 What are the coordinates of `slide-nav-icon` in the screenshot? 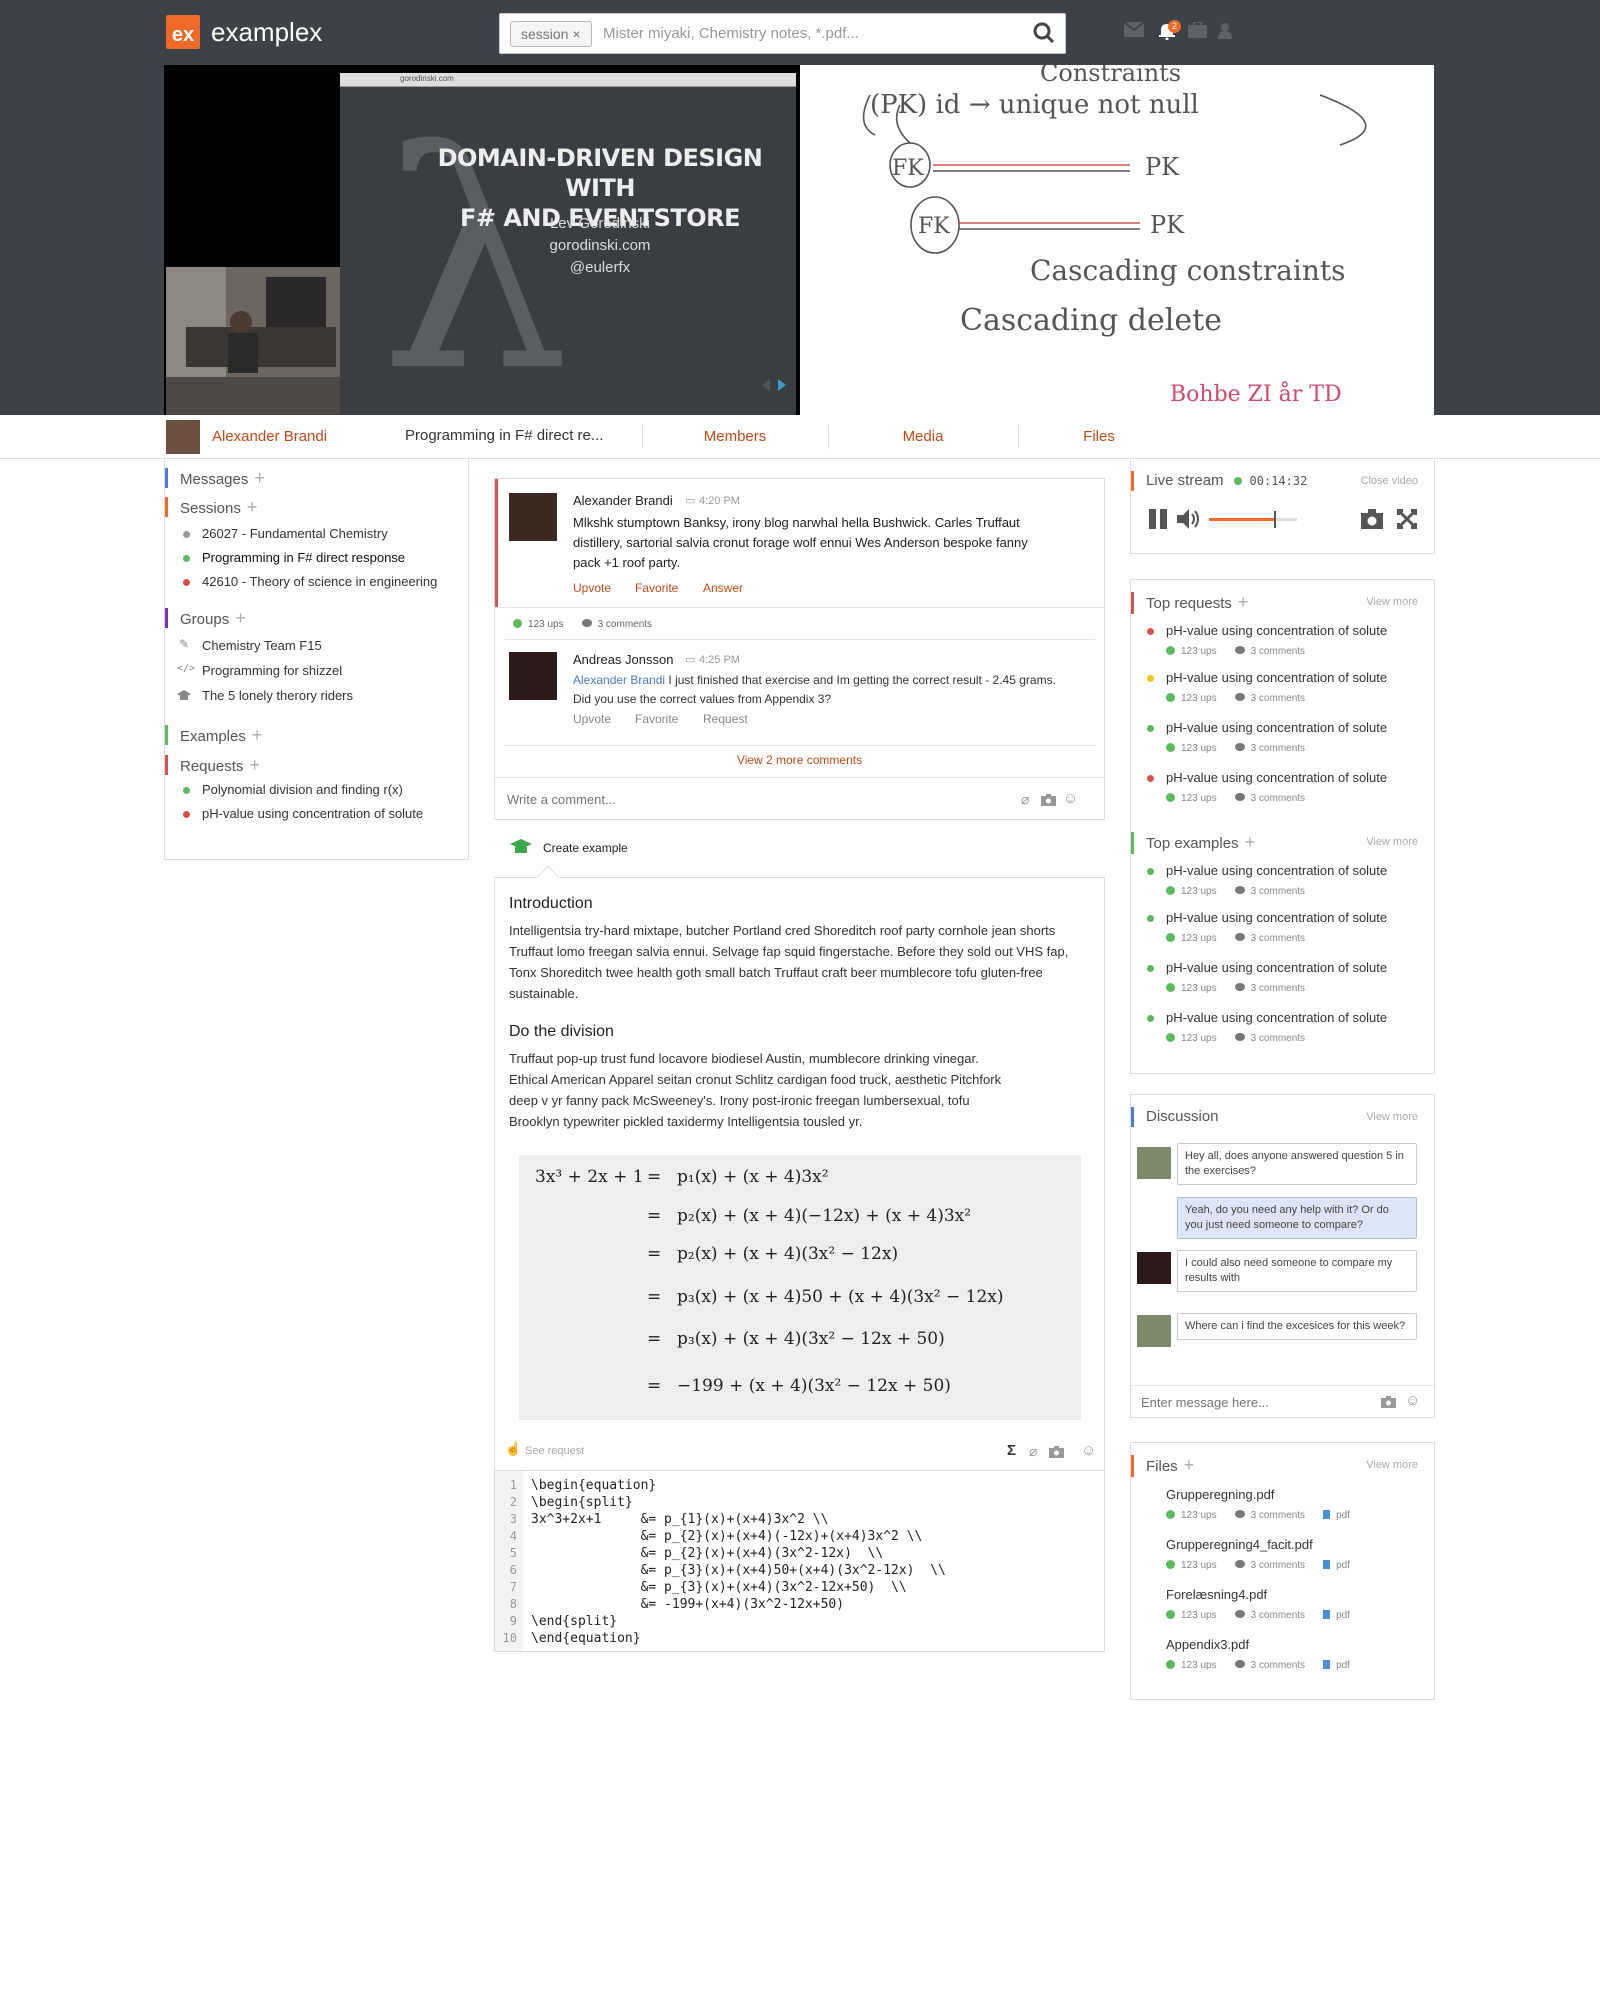 It's located at (774, 385).